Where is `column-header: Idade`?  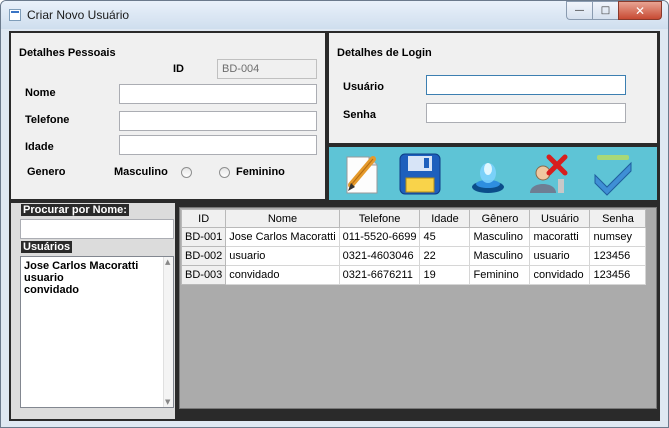 column-header: Idade is located at coordinates (445, 218).